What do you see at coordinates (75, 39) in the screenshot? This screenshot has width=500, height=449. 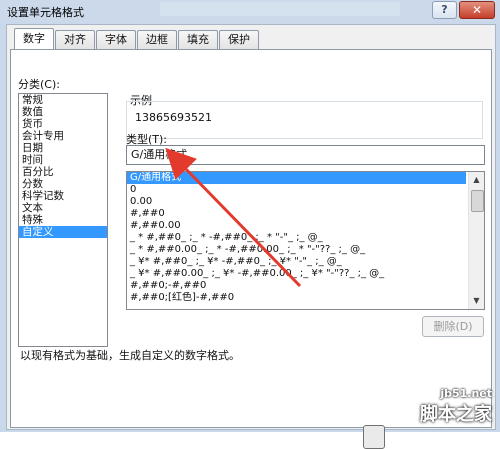 I see `tab-alignment: 对齐` at bounding box center [75, 39].